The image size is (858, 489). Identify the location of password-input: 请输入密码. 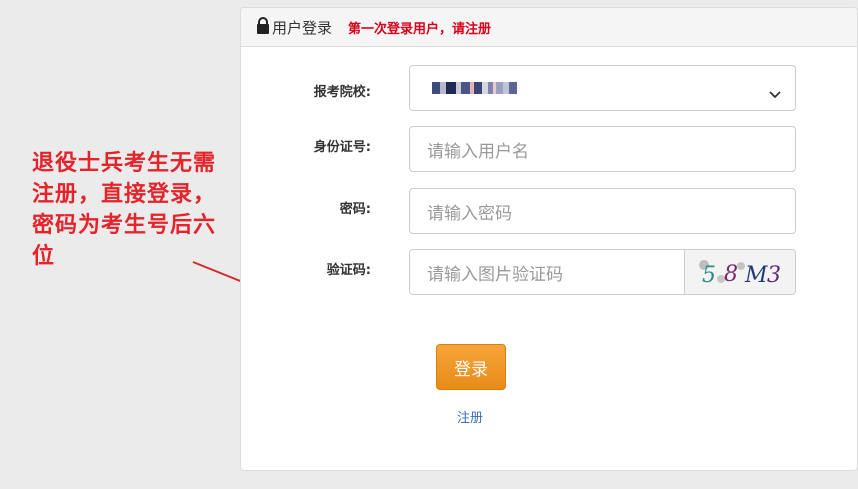
(602, 211).